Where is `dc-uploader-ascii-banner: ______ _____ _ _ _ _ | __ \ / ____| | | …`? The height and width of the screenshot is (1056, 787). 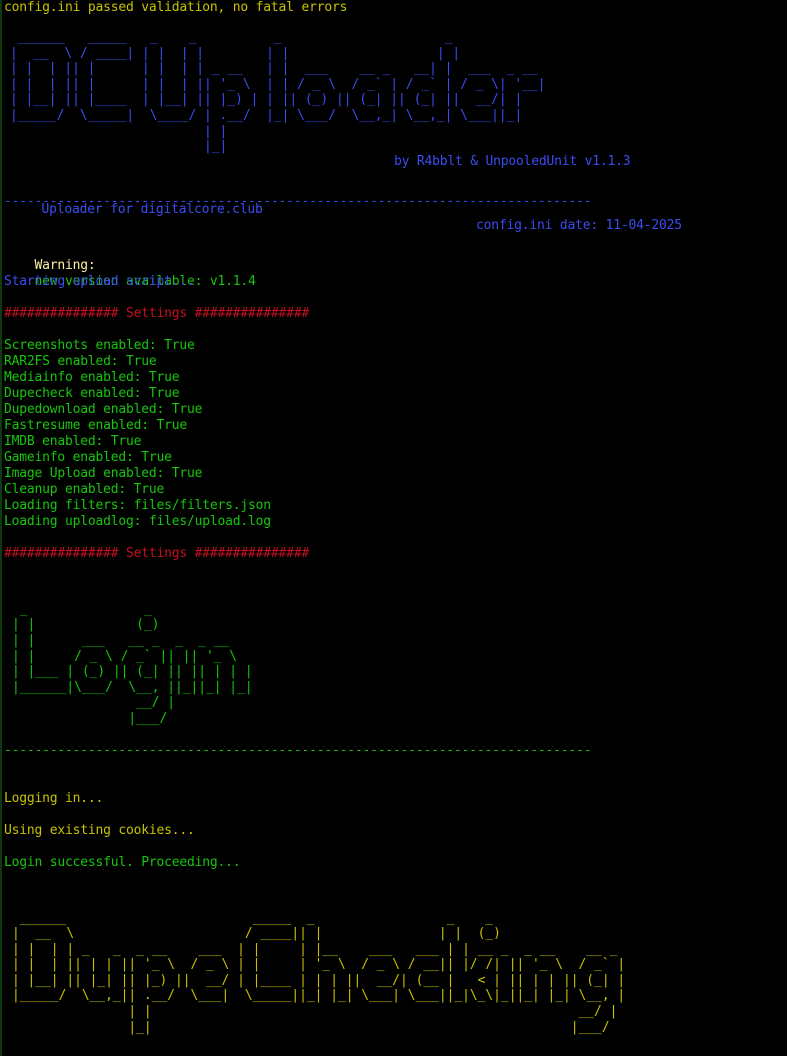 dc-uploader-ascii-banner: ______ _____ _ _ _ _ | __ \ / ____| | | … is located at coordinates (278, 92).